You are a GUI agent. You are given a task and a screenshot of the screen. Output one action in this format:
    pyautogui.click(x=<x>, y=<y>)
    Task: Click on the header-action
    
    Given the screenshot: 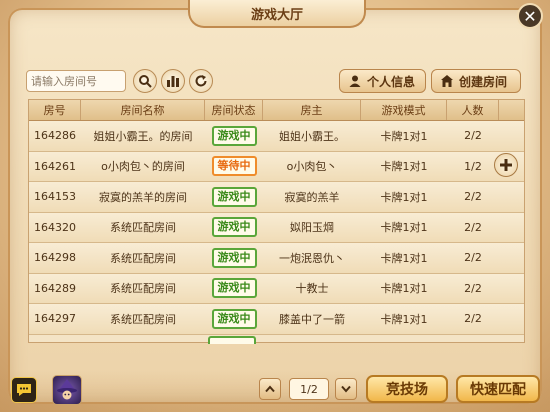 What is the action you would take?
    pyautogui.click(x=511, y=110)
    